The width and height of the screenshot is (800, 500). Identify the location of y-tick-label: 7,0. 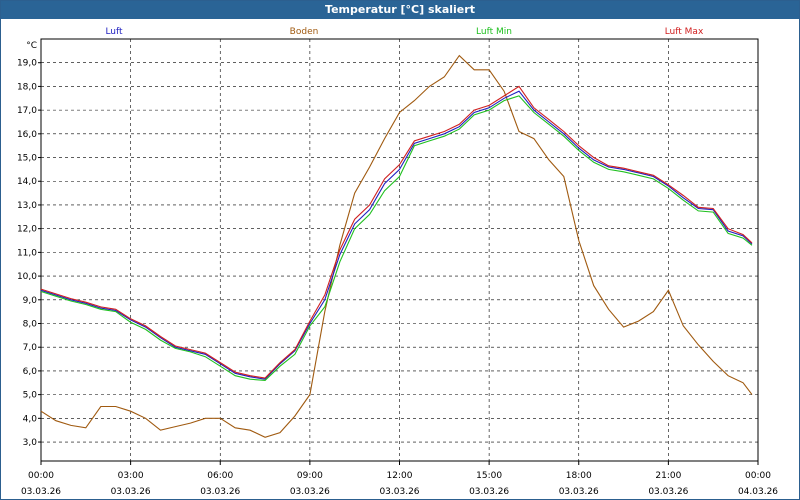
(30, 348).